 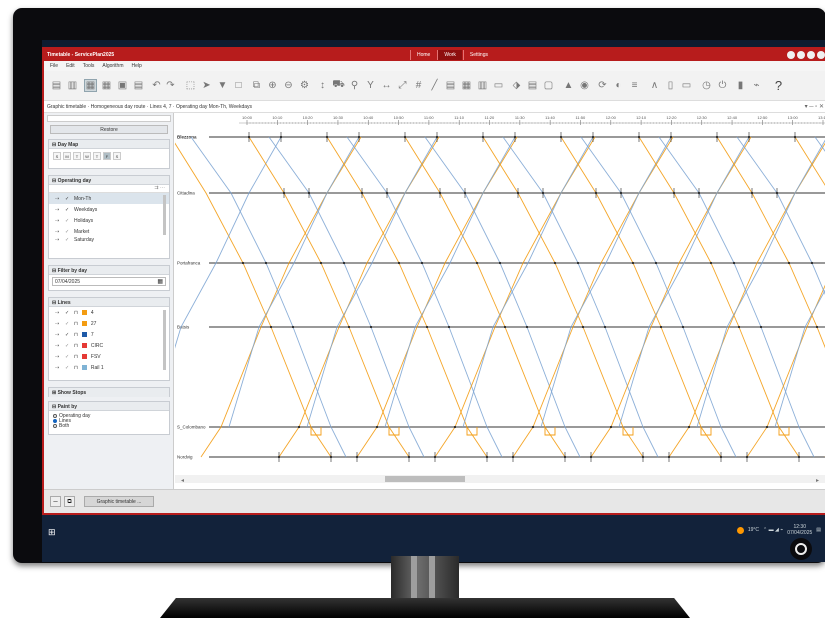 I want to click on person-icon: ⚲, so click(x=354, y=85).